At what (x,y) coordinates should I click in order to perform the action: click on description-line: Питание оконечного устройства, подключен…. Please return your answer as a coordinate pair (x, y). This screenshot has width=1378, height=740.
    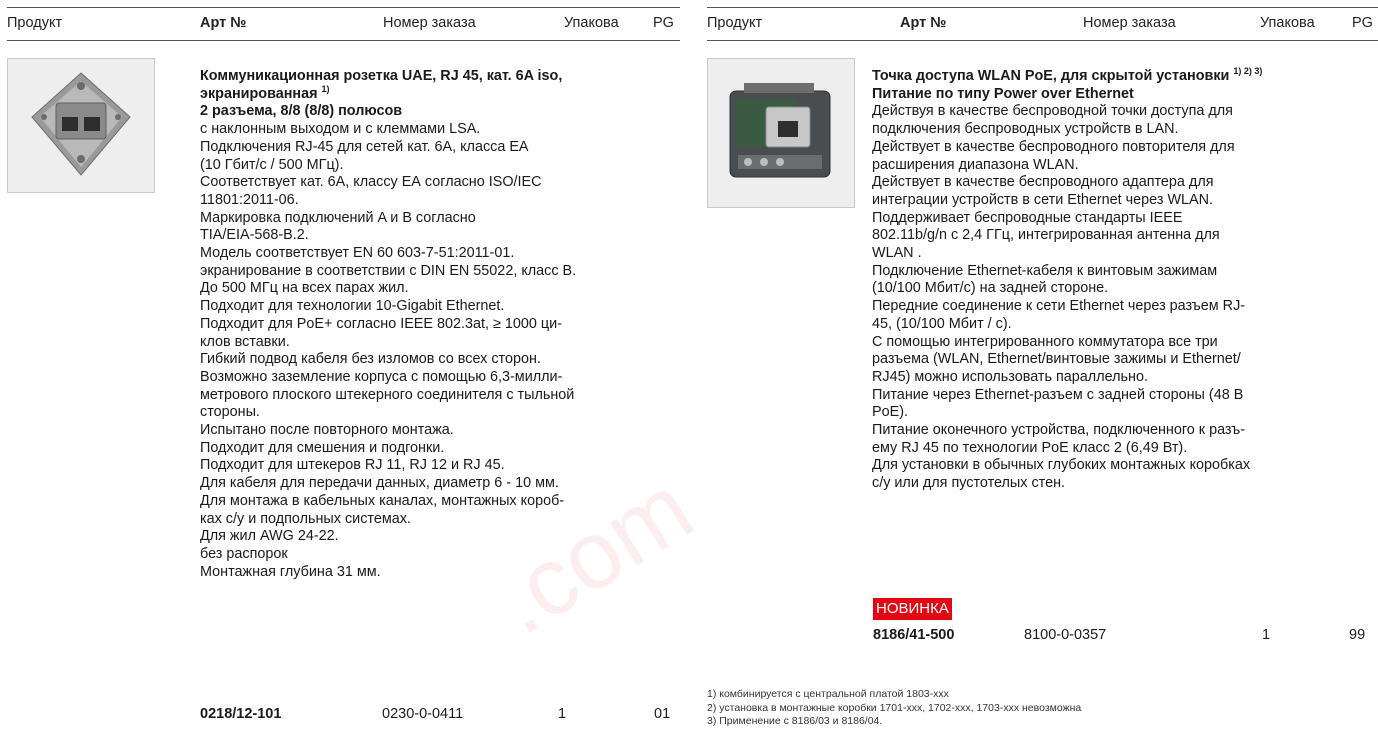
    Looking at the image, I should click on (1059, 430).